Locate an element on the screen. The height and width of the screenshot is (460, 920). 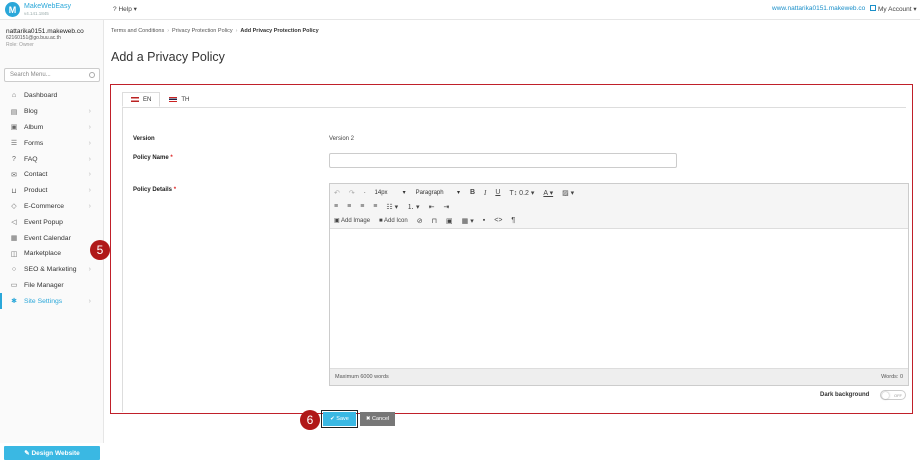
thai-flag-icon is located at coordinates (173, 99).